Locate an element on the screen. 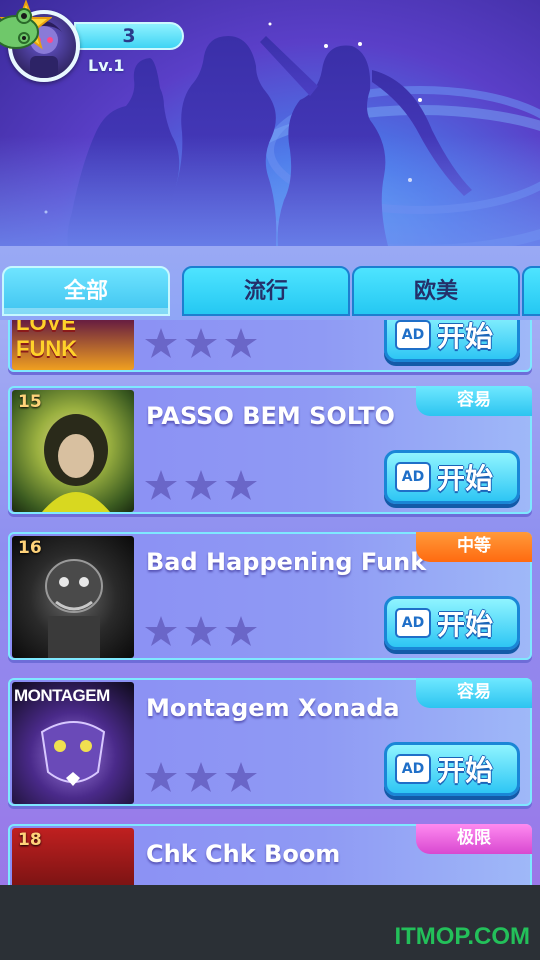  song-cover: LOVE FUNK is located at coordinates (73, 345).